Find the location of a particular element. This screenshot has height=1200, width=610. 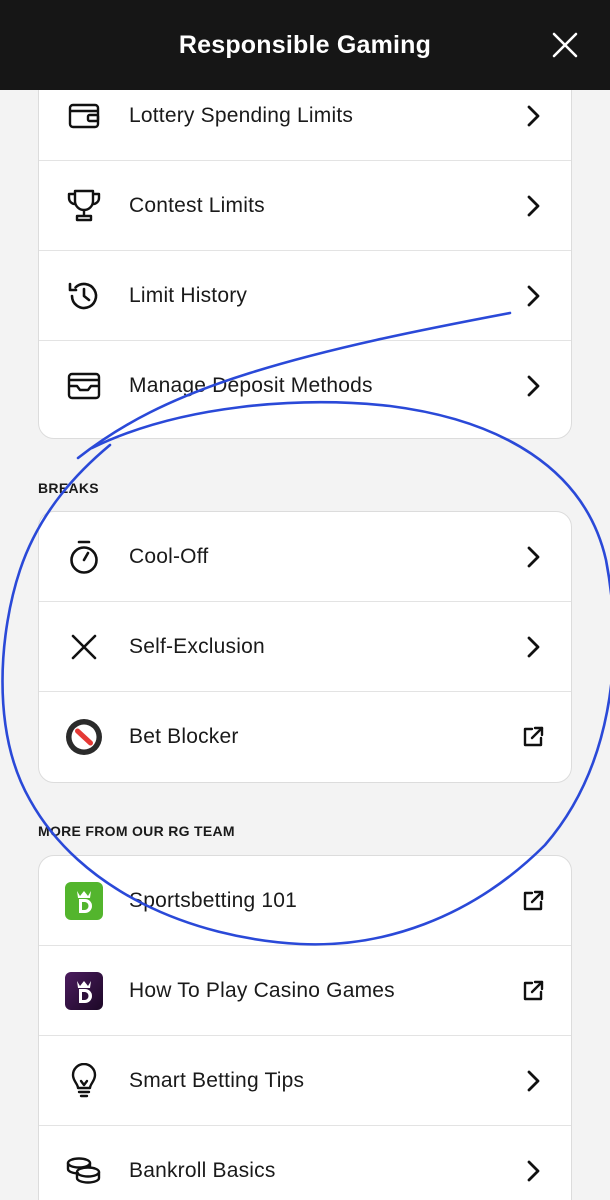

how-to-play-casino-games-row: How To Play Casino Games is located at coordinates (305, 991).